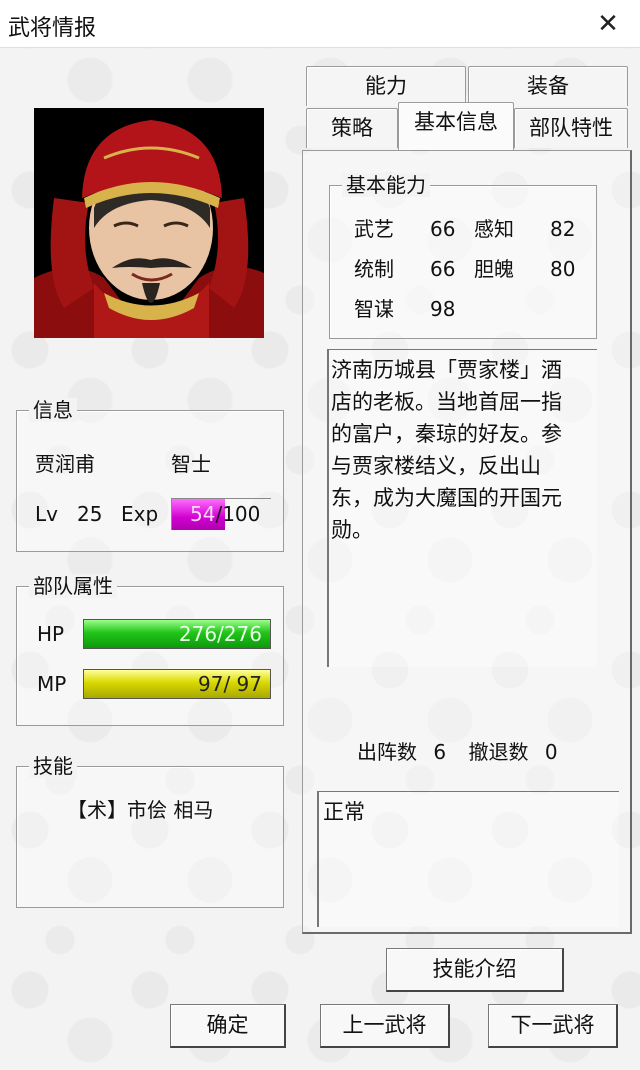  What do you see at coordinates (498, 752) in the screenshot?
I see `retreat-label: 撤退数` at bounding box center [498, 752].